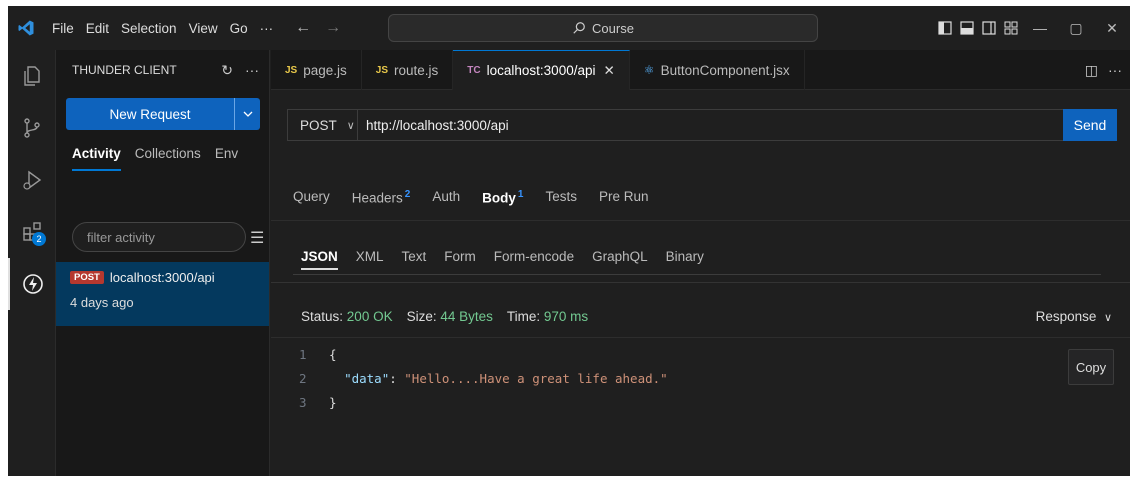  Describe the element at coordinates (474, 70) in the screenshot. I see `thunder-client-file-icon: TC` at that location.